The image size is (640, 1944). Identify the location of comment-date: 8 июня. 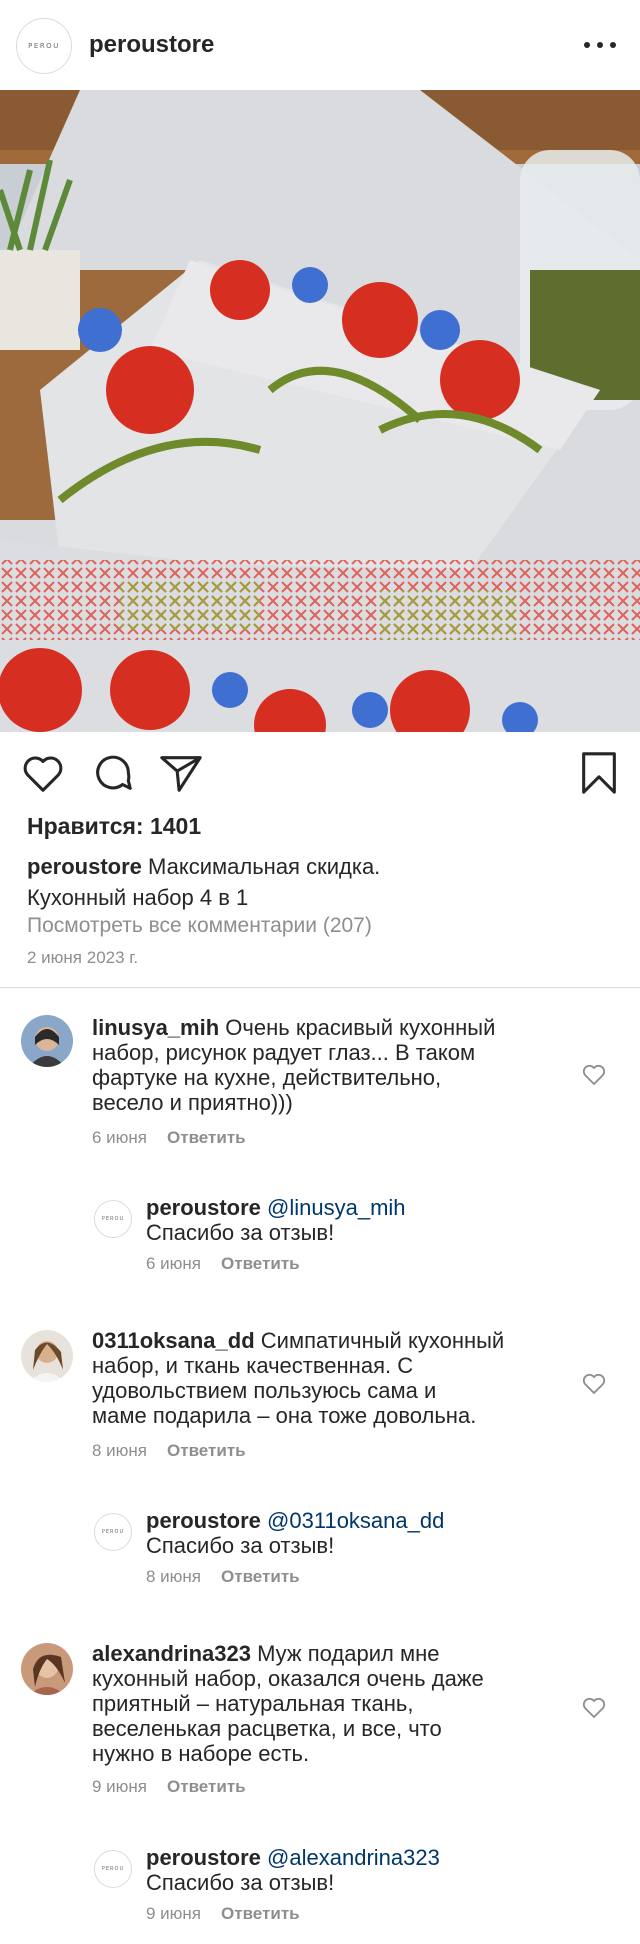
(120, 1450).